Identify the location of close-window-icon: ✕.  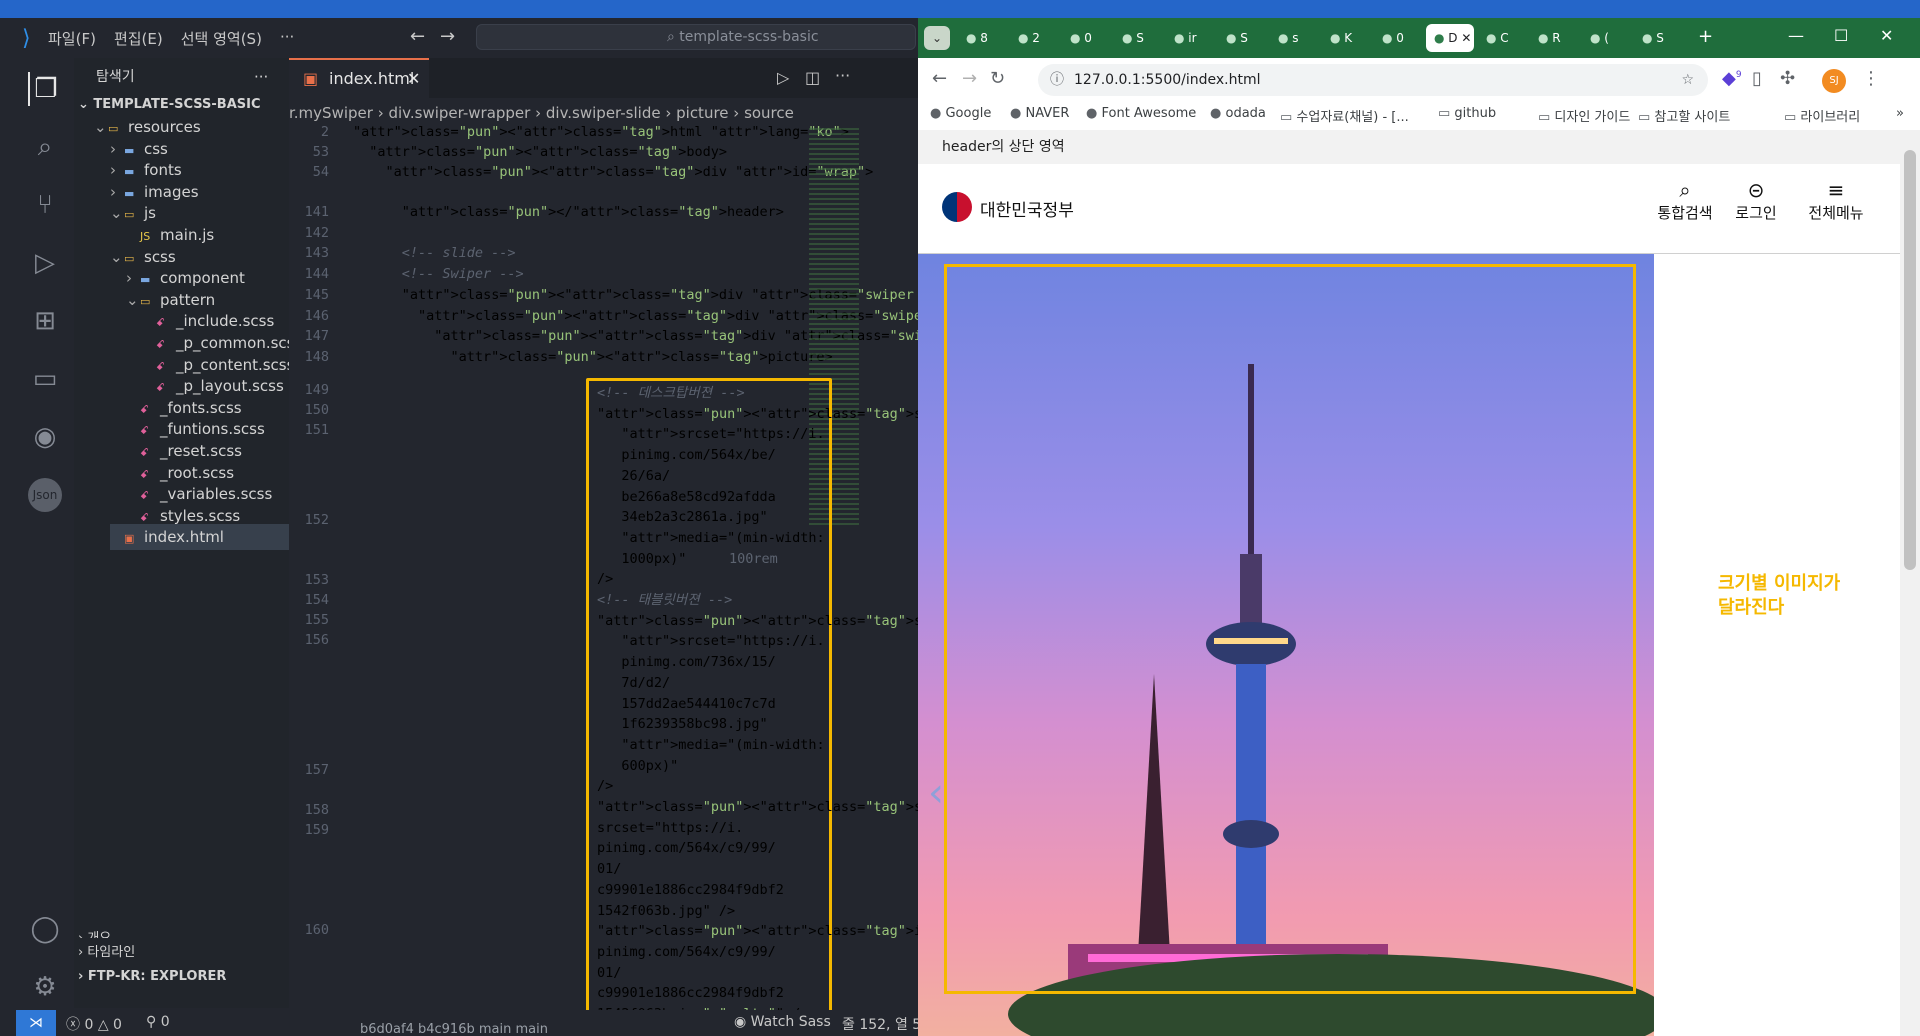
(1886, 35).